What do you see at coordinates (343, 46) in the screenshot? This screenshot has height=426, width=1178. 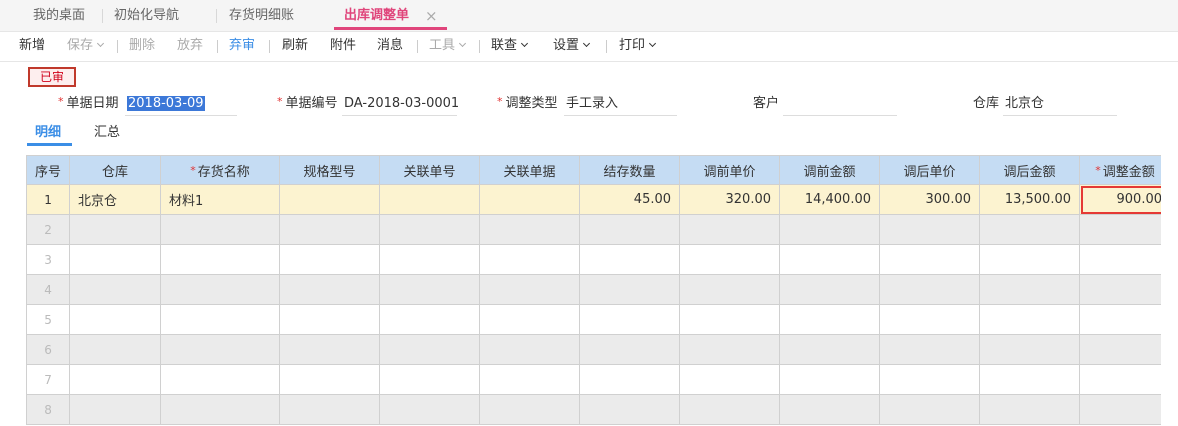 I see `attachment-button: 附件` at bounding box center [343, 46].